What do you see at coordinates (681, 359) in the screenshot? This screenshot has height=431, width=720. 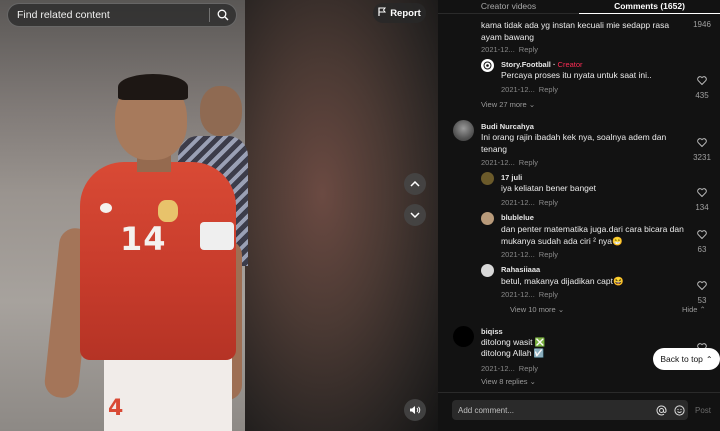 I see `back-to-top-label: Back to top` at bounding box center [681, 359].